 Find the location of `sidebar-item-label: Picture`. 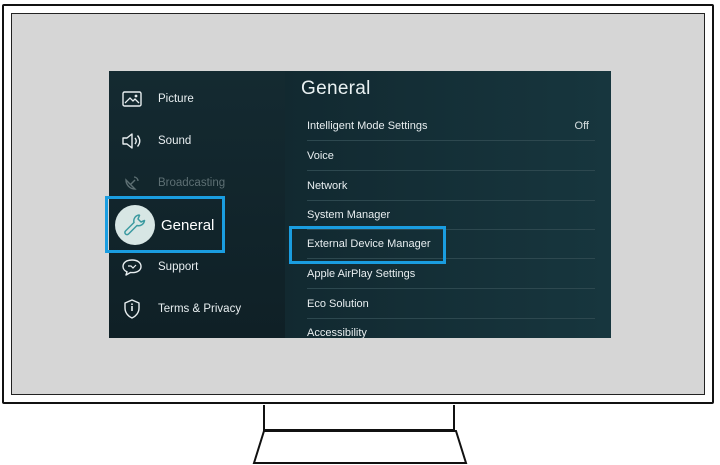

sidebar-item-label: Picture is located at coordinates (176, 99).